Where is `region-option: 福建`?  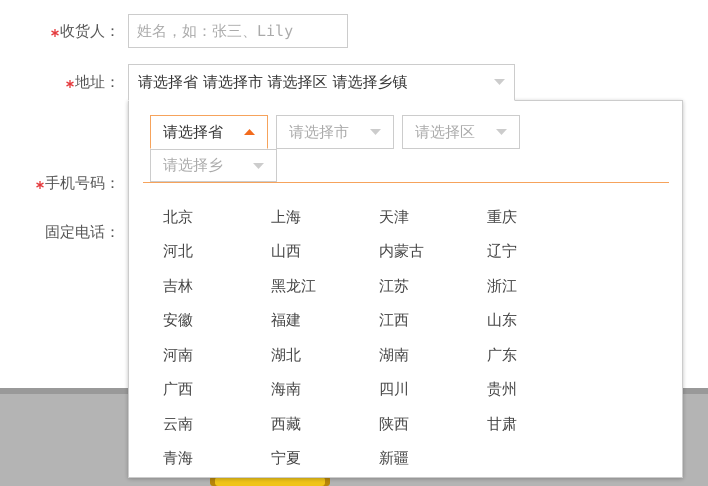
region-option: 福建 is located at coordinates (286, 320).